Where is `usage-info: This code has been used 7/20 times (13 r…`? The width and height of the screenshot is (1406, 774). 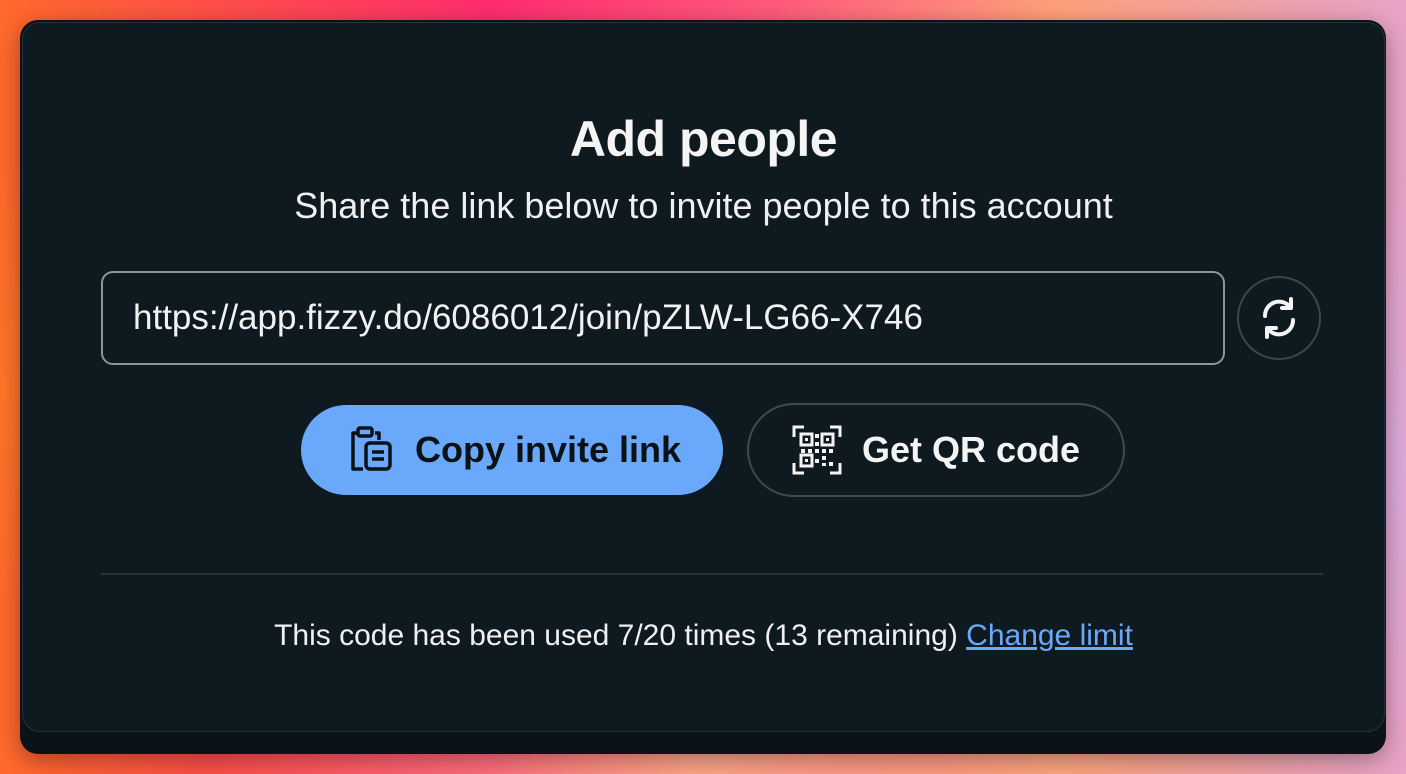 usage-info: This code has been used 7/20 times (13 r… is located at coordinates (703, 636).